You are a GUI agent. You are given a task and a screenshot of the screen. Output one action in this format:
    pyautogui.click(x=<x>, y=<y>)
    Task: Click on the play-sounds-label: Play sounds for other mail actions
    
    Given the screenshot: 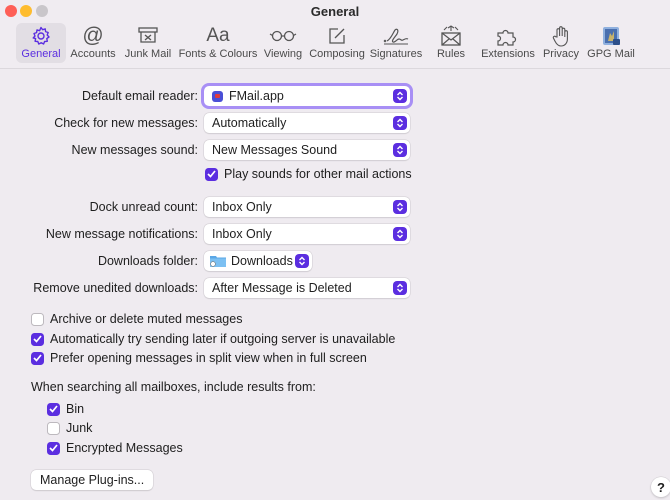 What is the action you would take?
    pyautogui.click(x=318, y=174)
    